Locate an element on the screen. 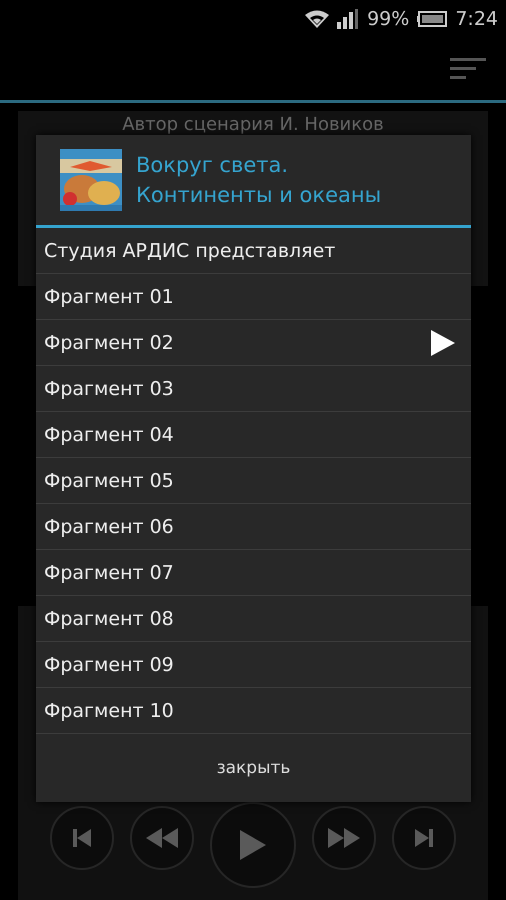 The image size is (506, 900). track-item: Студия АРДИС представляет is located at coordinates (253, 251).